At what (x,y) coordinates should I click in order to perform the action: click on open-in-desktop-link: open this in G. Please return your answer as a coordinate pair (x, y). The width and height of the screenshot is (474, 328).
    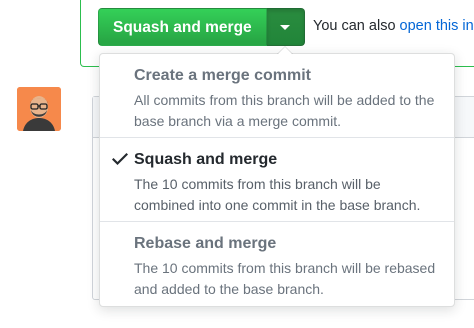
    Looking at the image, I should click on (437, 26).